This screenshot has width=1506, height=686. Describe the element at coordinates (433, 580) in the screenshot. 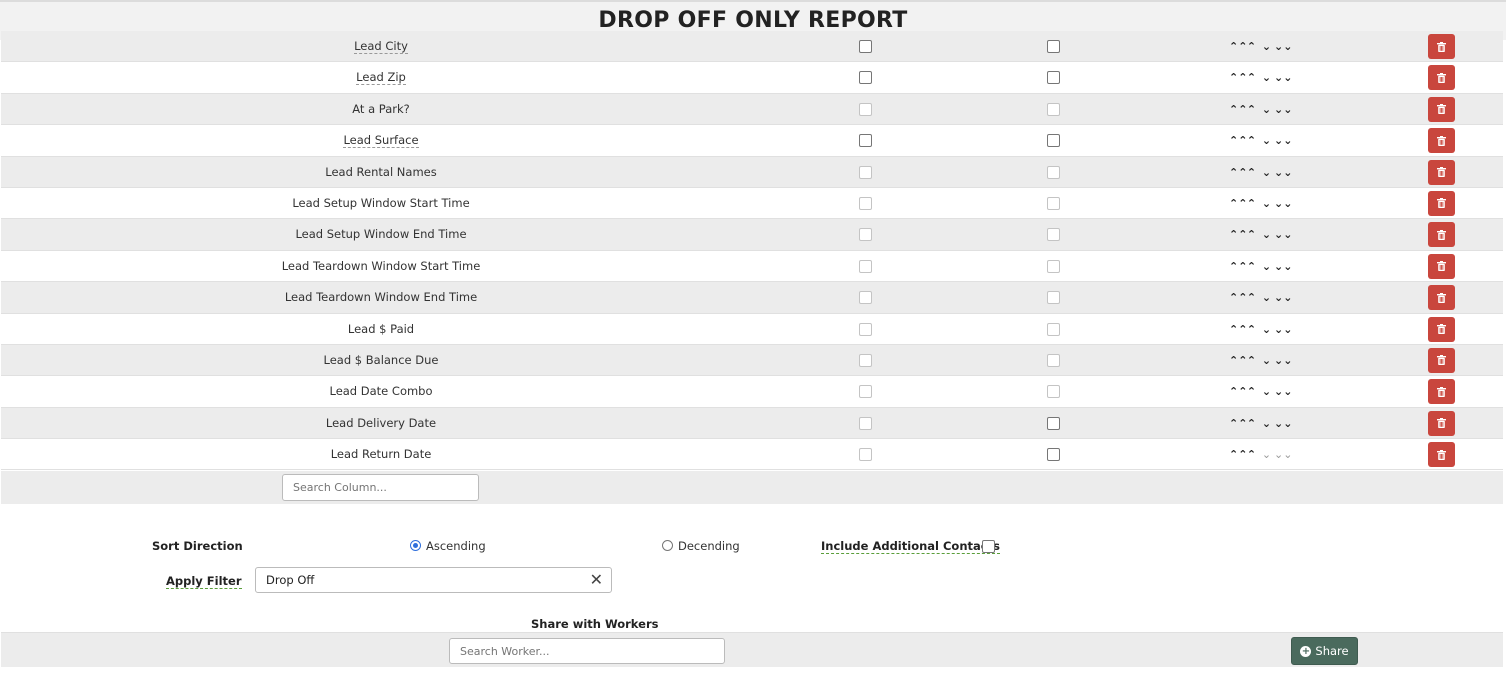

I see `filter-select: Drop Off ✕` at that location.